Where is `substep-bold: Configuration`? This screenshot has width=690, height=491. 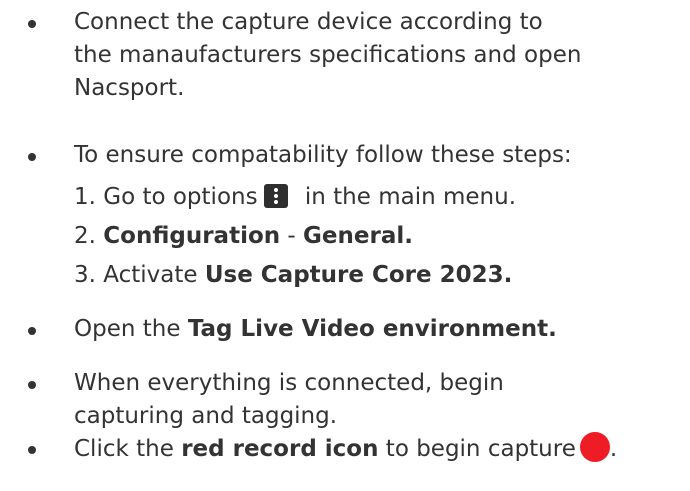
substep-bold: Configuration is located at coordinates (192, 236).